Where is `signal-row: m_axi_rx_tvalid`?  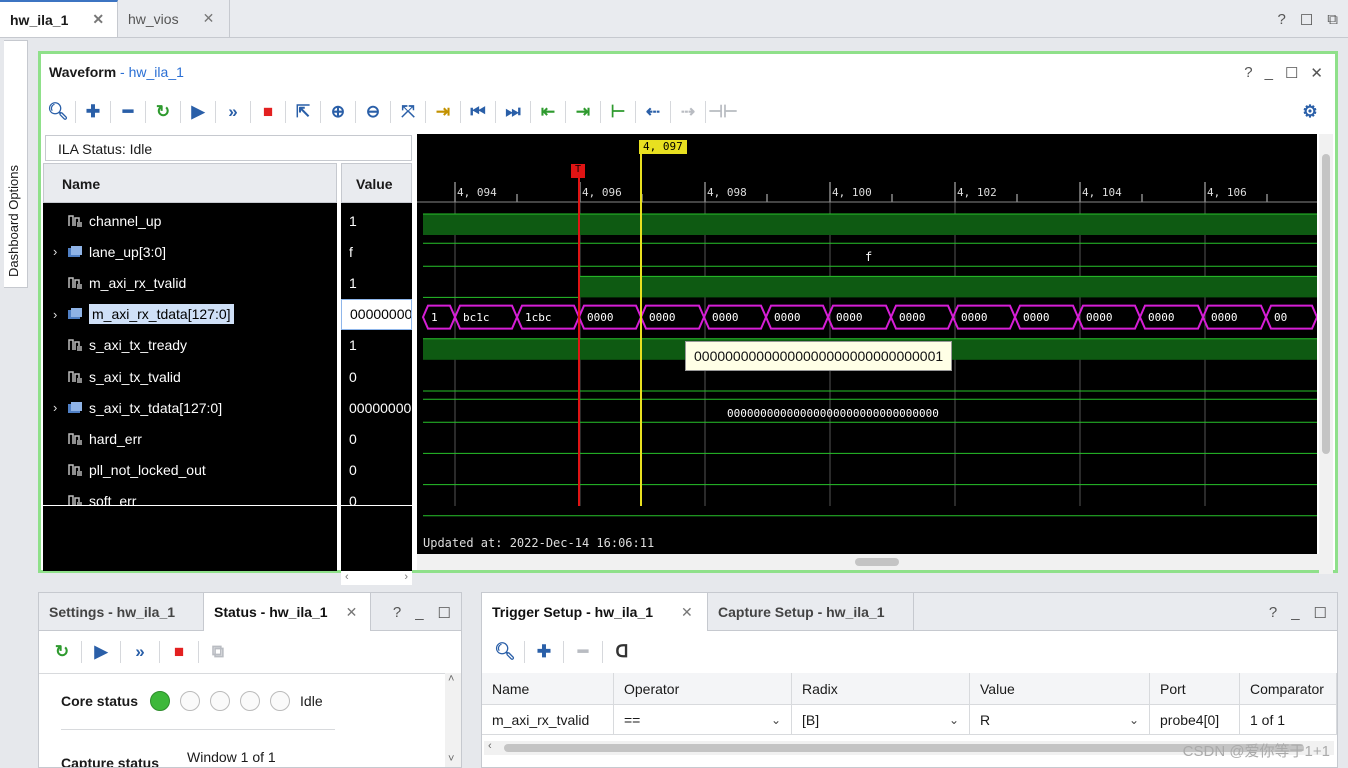 signal-row: m_axi_rx_tvalid is located at coordinates (190, 282).